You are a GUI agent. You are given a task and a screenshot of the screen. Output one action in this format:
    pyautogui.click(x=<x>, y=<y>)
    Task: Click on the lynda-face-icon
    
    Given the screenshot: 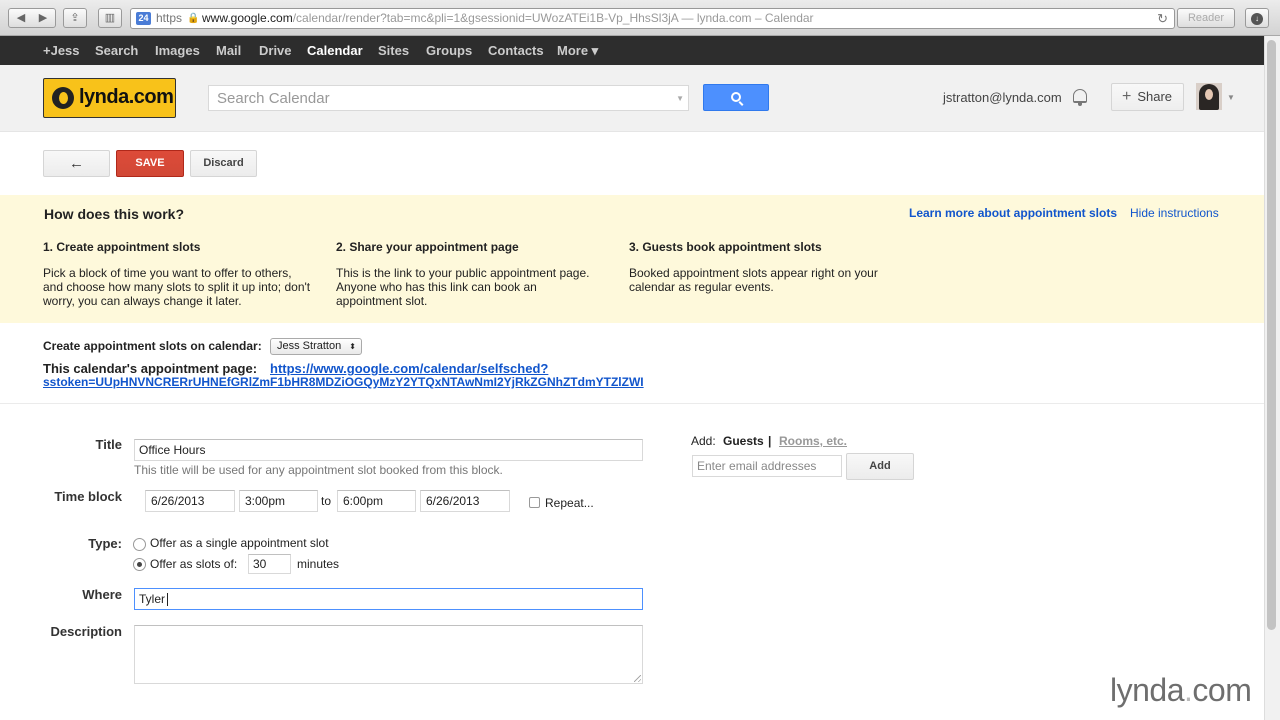 What is the action you would take?
    pyautogui.click(x=63, y=98)
    